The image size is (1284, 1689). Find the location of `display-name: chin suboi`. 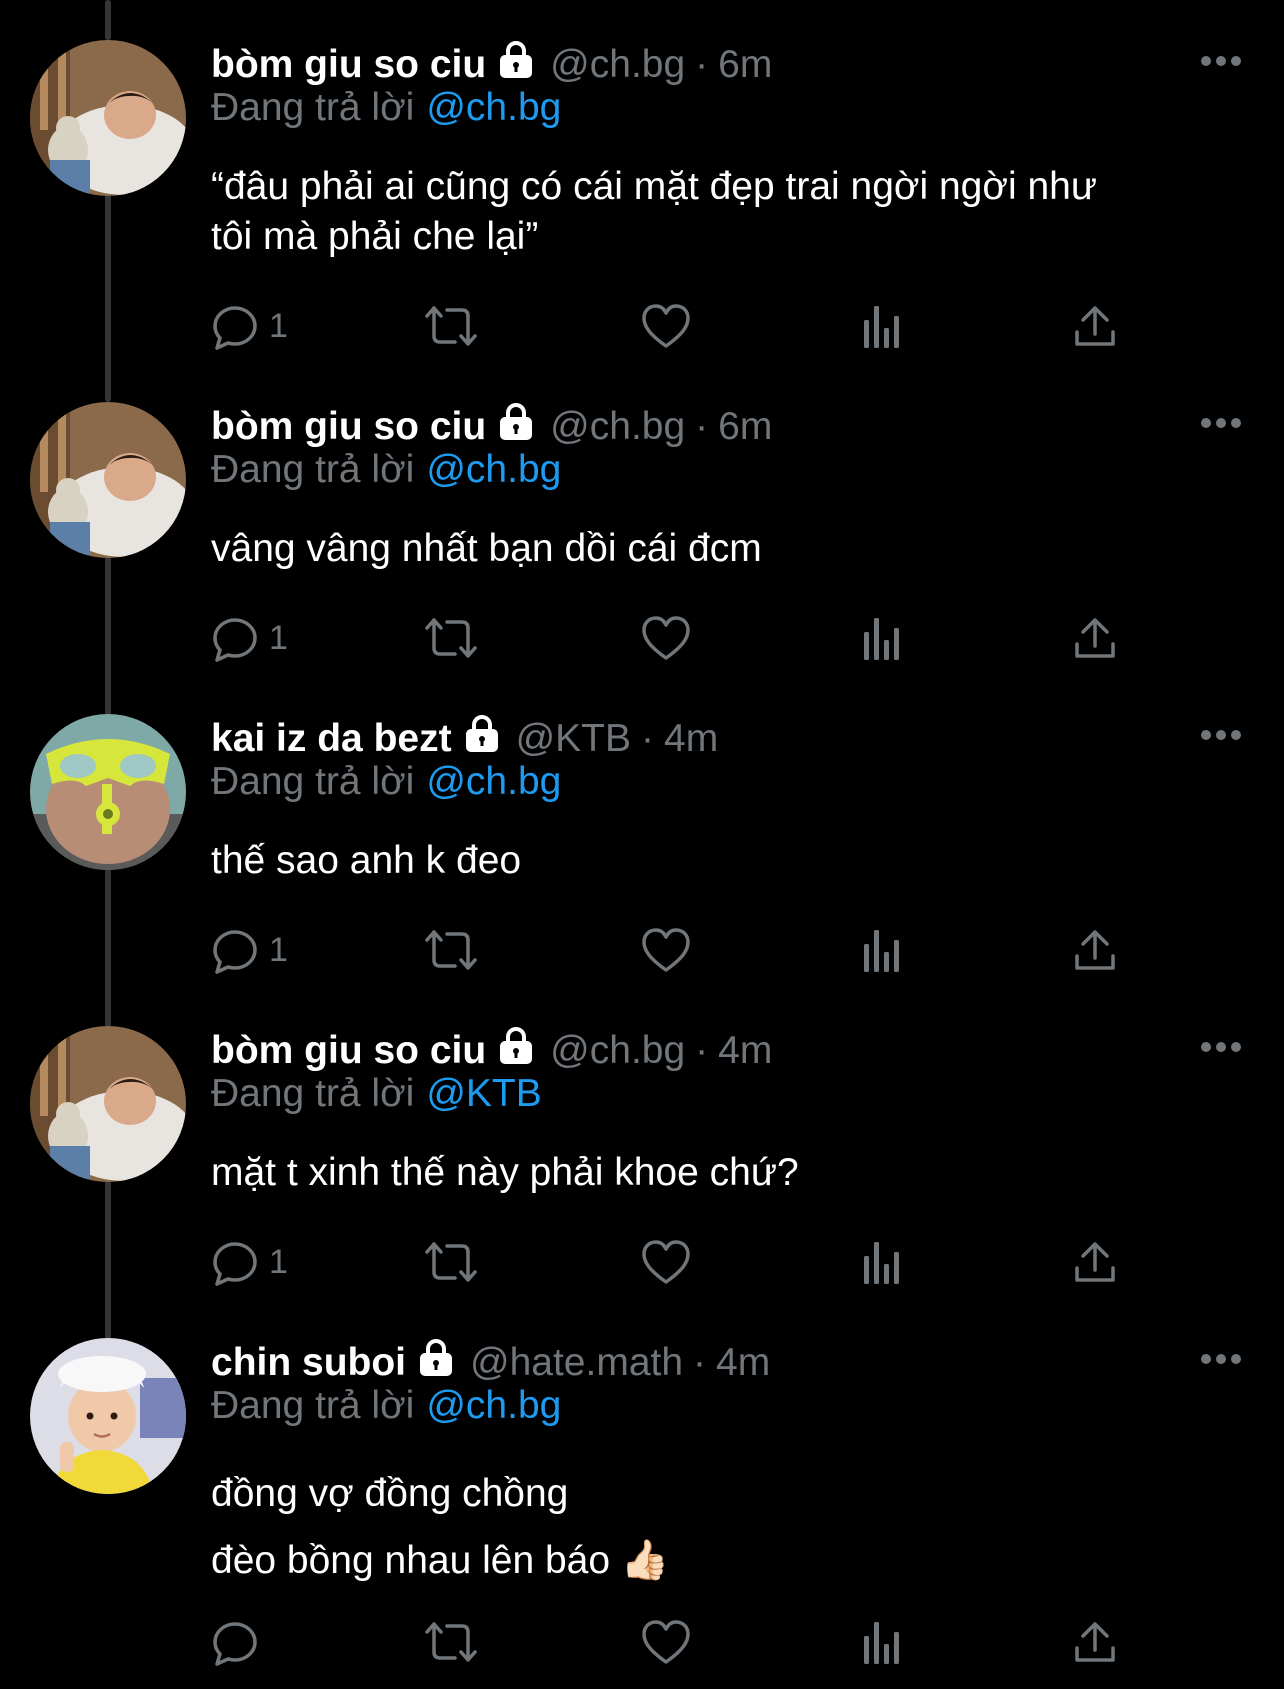

display-name: chin suboi is located at coordinates (308, 1363).